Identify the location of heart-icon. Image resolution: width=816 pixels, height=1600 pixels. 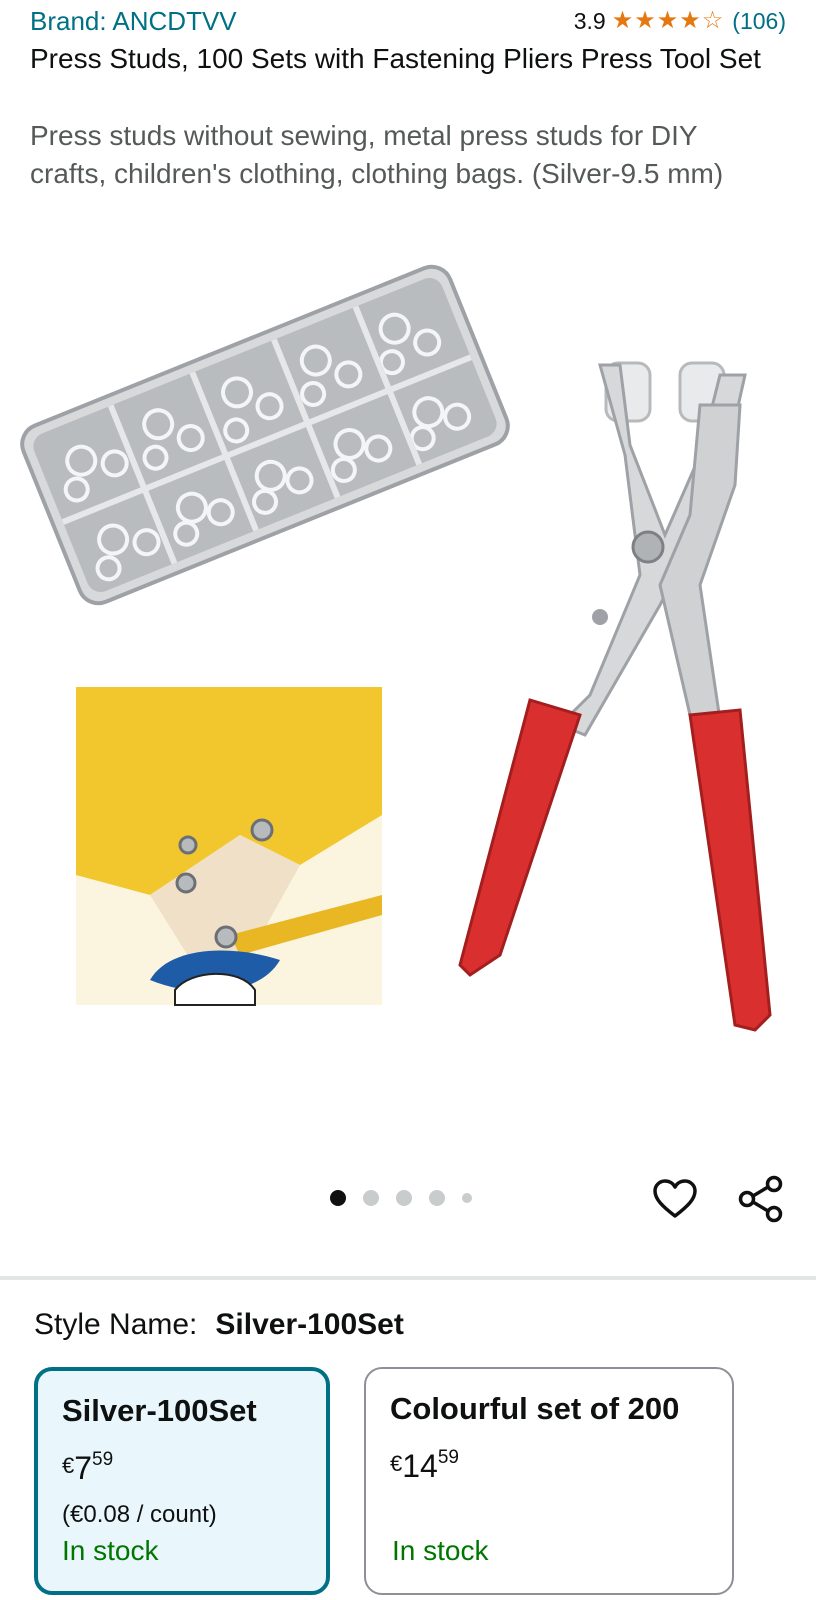
(675, 1199).